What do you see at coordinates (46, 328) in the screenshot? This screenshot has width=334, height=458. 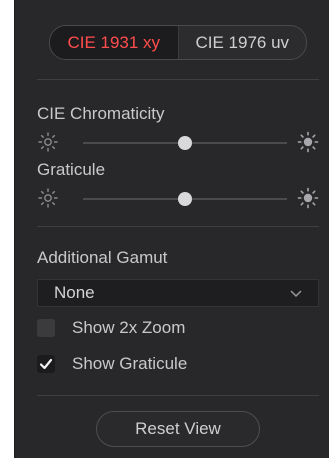 I see `zoom-checkbox` at bounding box center [46, 328].